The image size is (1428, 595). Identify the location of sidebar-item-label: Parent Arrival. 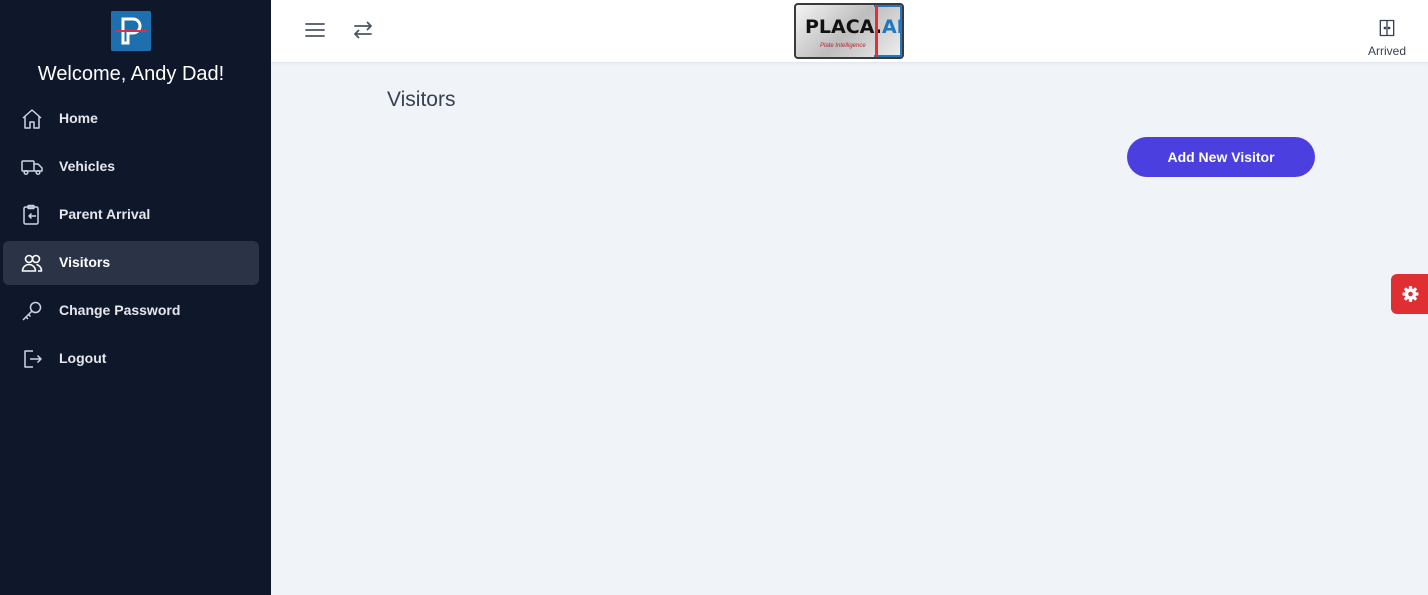
(105, 214).